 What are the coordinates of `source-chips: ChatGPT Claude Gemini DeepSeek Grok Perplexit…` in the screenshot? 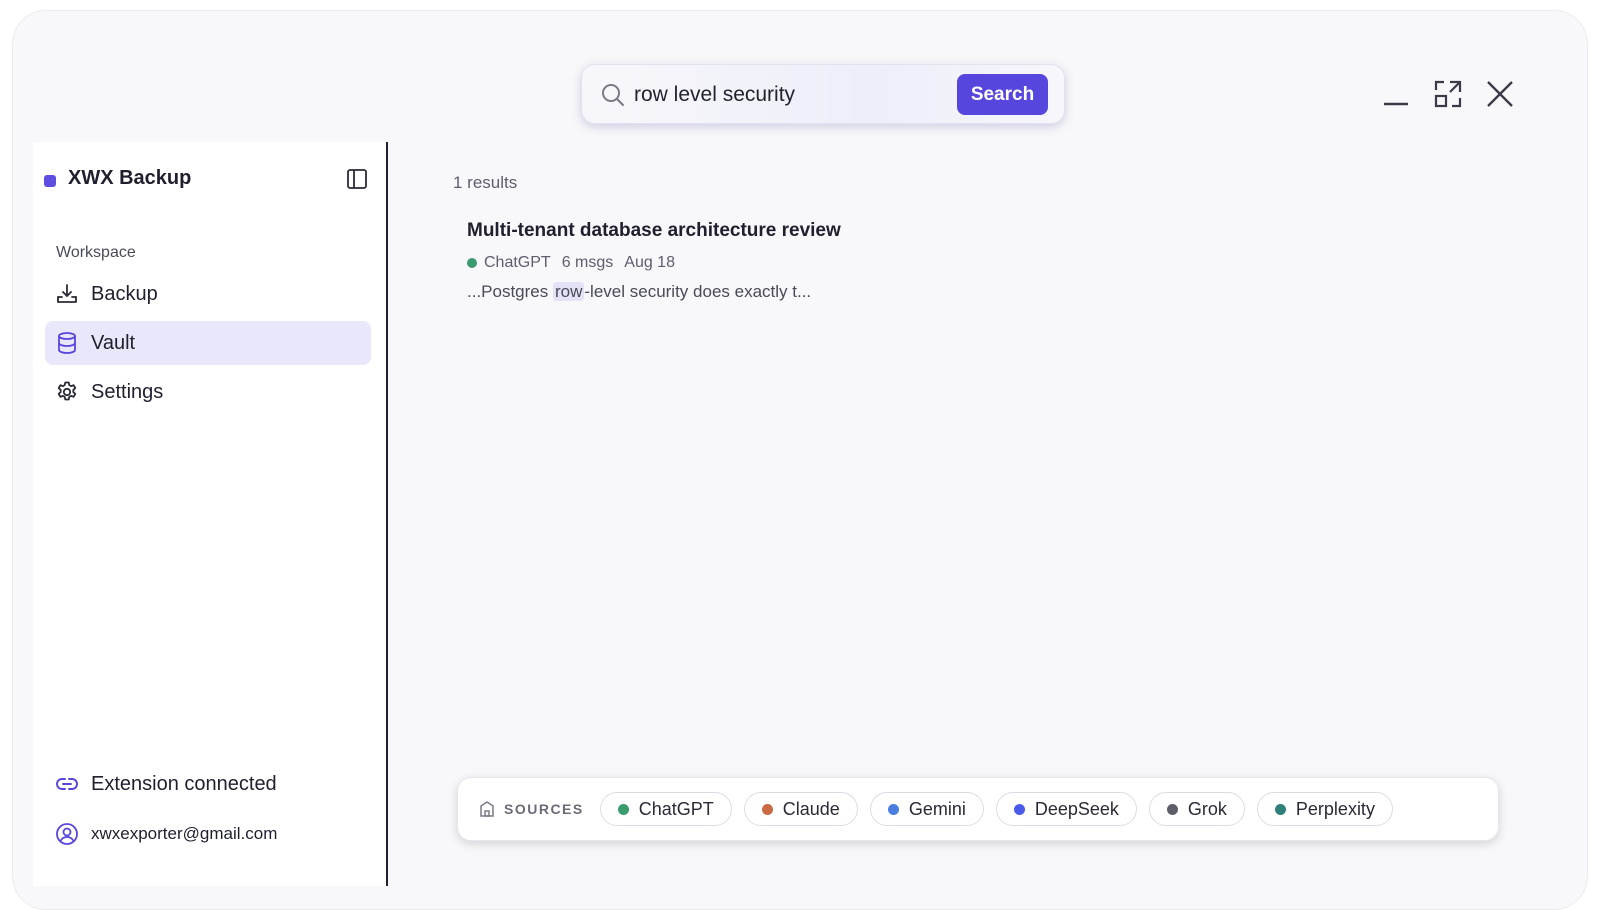 It's located at (1002, 809).